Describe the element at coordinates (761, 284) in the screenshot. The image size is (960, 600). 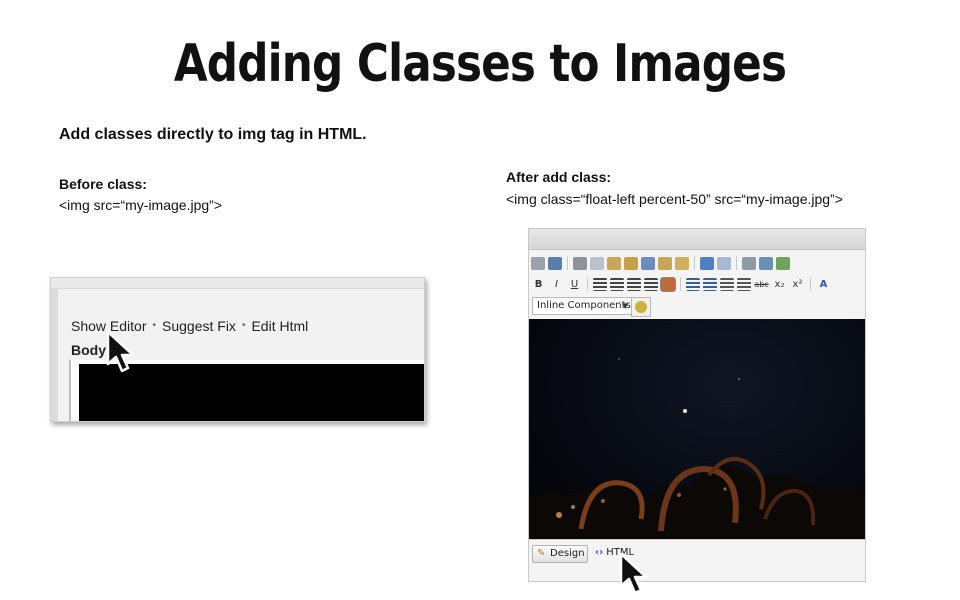
I see `strikethrough-button: abc` at that location.